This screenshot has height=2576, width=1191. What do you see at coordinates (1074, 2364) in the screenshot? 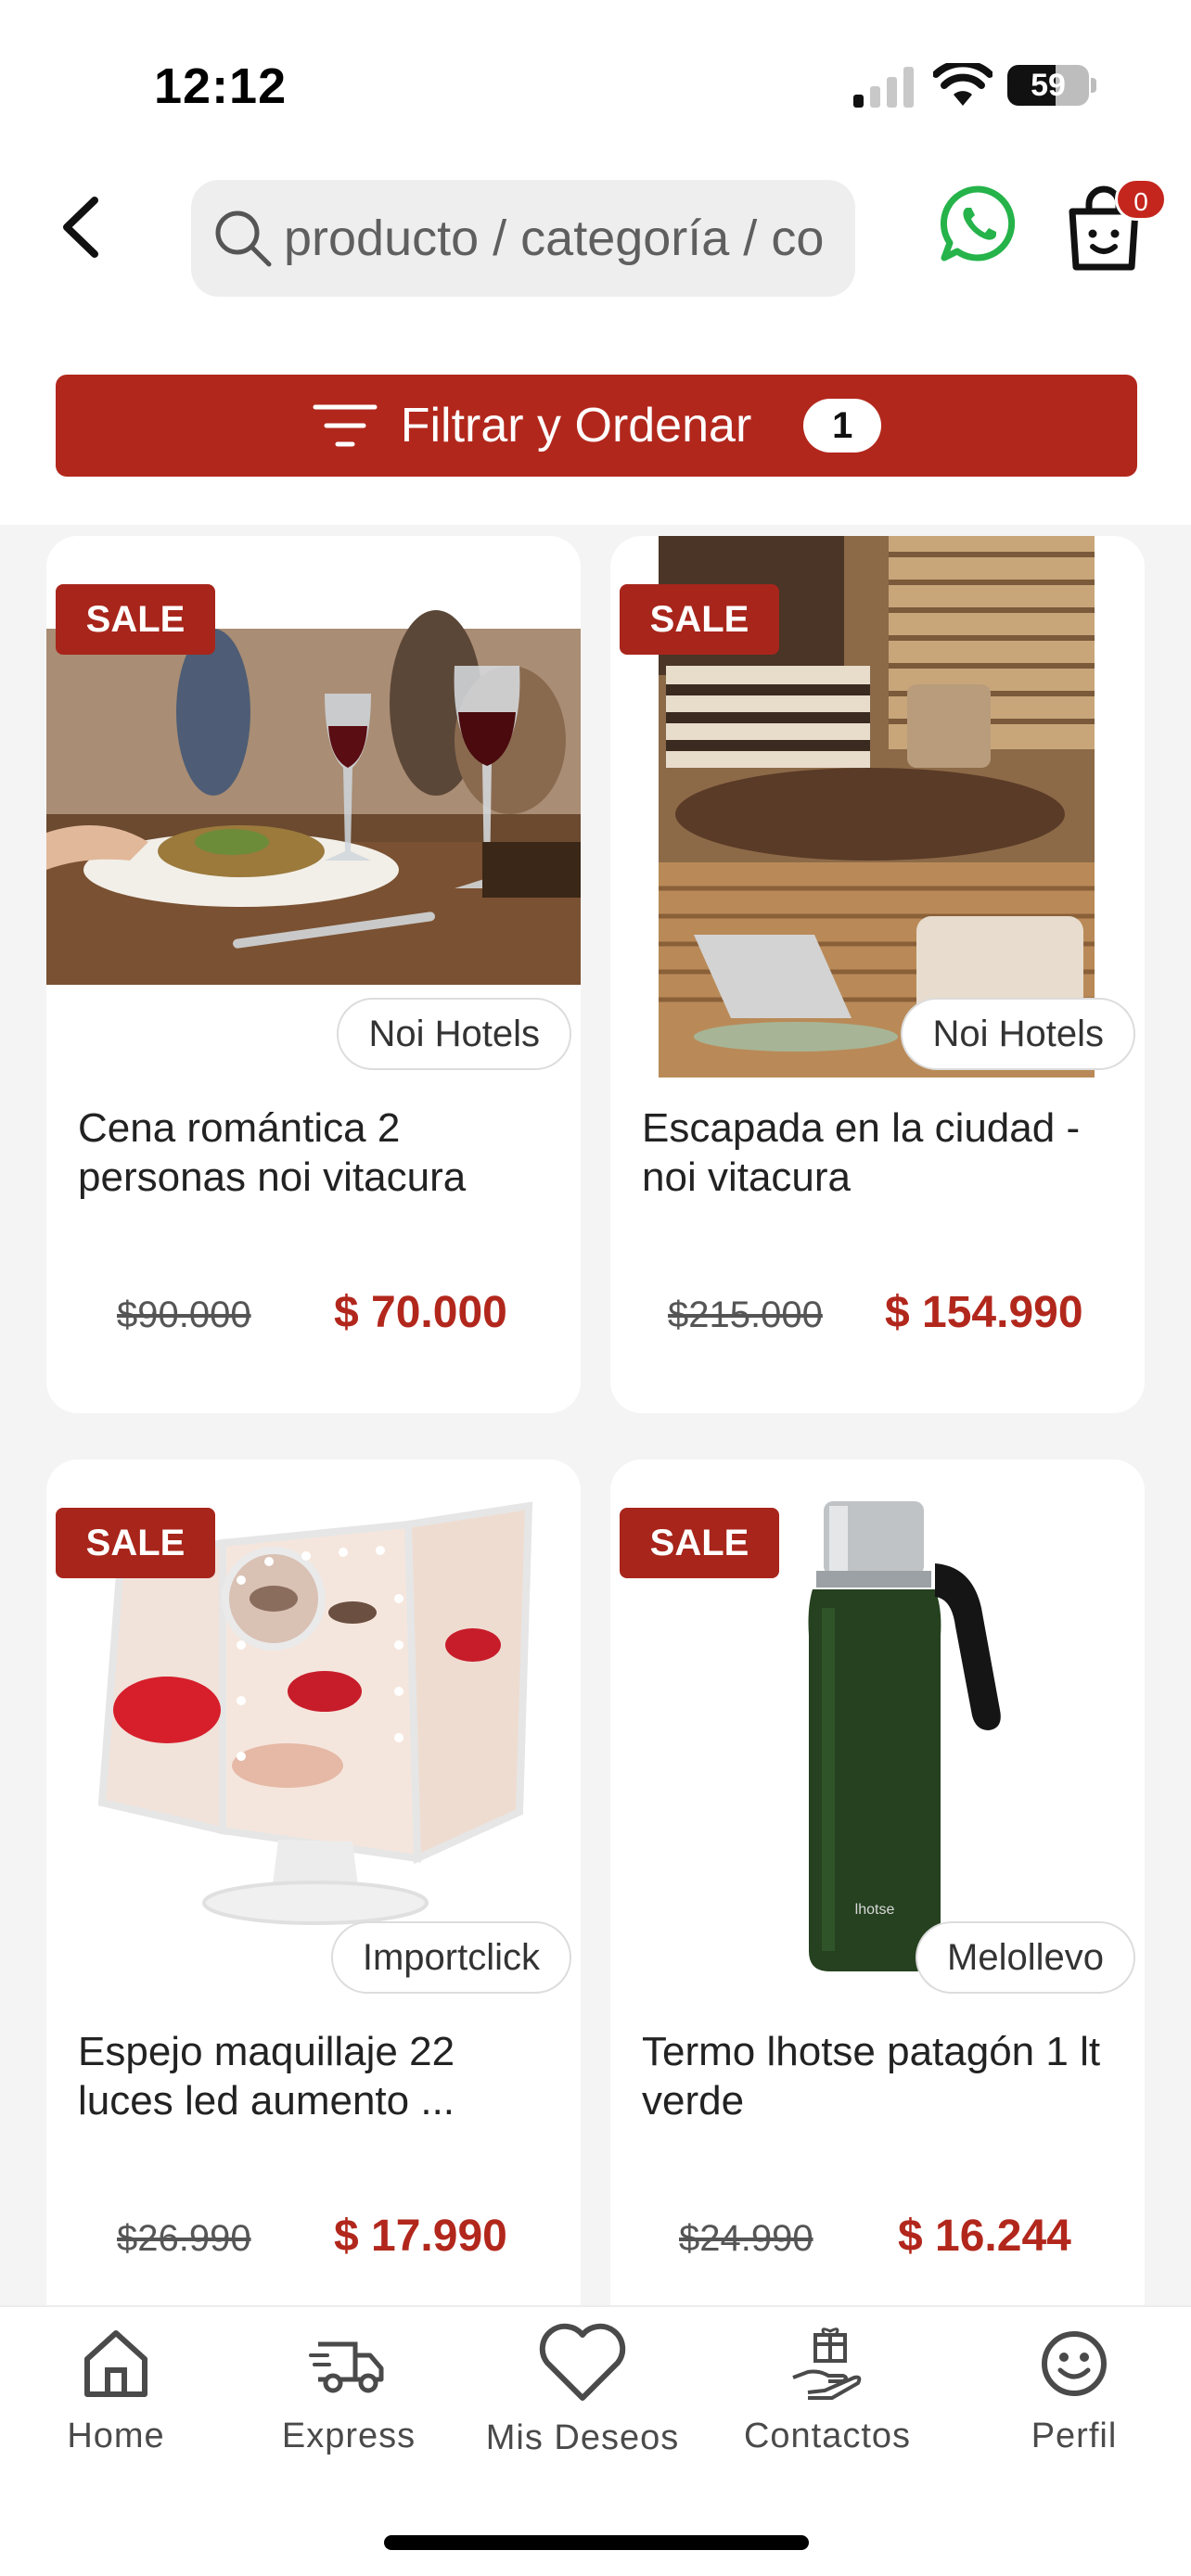
I see `smiley-icon` at bounding box center [1074, 2364].